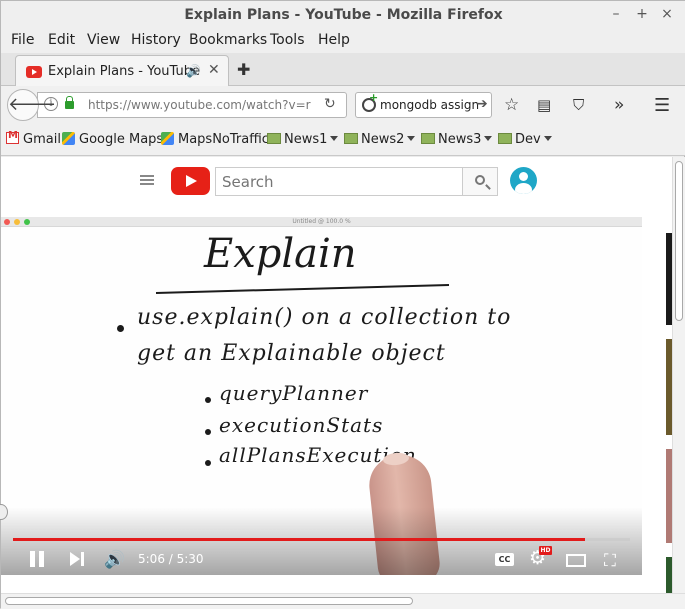 This screenshot has width=685, height=609. I want to click on reload-icon: ↻, so click(330, 104).